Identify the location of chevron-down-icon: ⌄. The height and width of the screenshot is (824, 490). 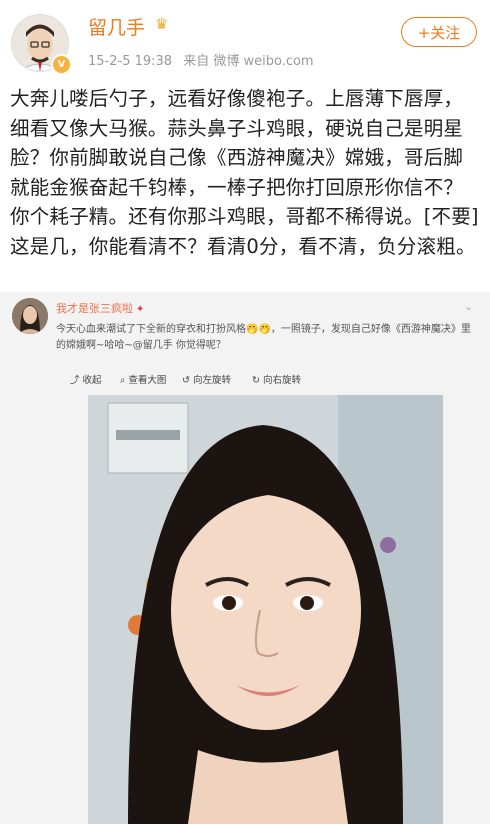
(468, 306).